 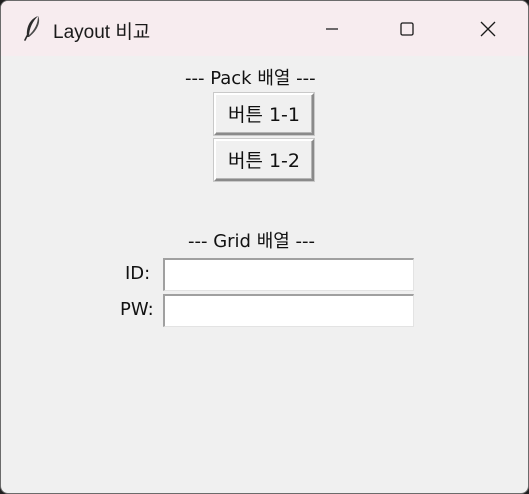 I want to click on minimize-icon, so click(x=332, y=29).